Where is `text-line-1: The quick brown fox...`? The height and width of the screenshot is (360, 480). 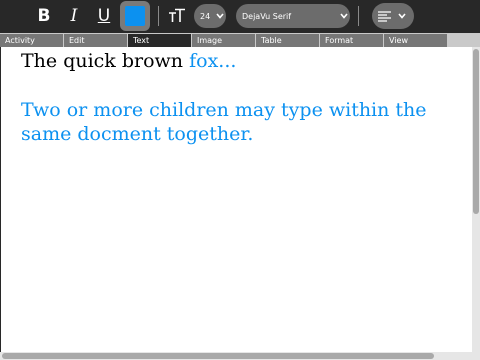 text-line-1: The quick brown fox... is located at coordinates (128, 61).